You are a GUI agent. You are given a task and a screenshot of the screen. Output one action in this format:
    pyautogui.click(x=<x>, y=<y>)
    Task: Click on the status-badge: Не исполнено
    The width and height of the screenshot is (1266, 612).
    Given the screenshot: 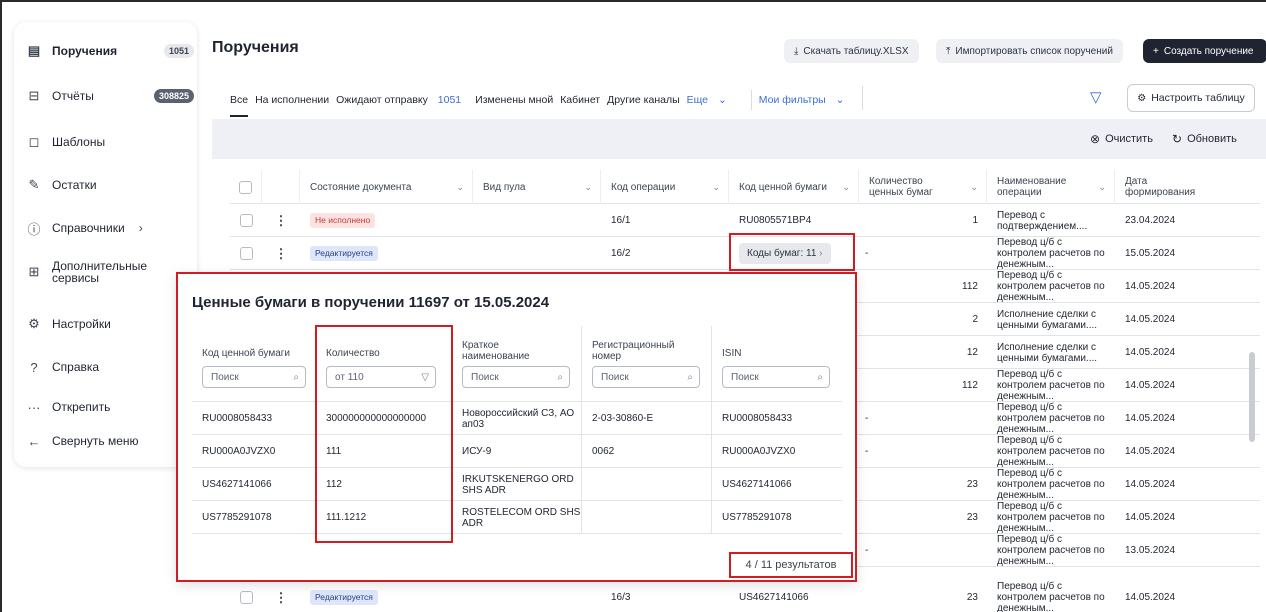 What is the action you would take?
    pyautogui.click(x=343, y=220)
    